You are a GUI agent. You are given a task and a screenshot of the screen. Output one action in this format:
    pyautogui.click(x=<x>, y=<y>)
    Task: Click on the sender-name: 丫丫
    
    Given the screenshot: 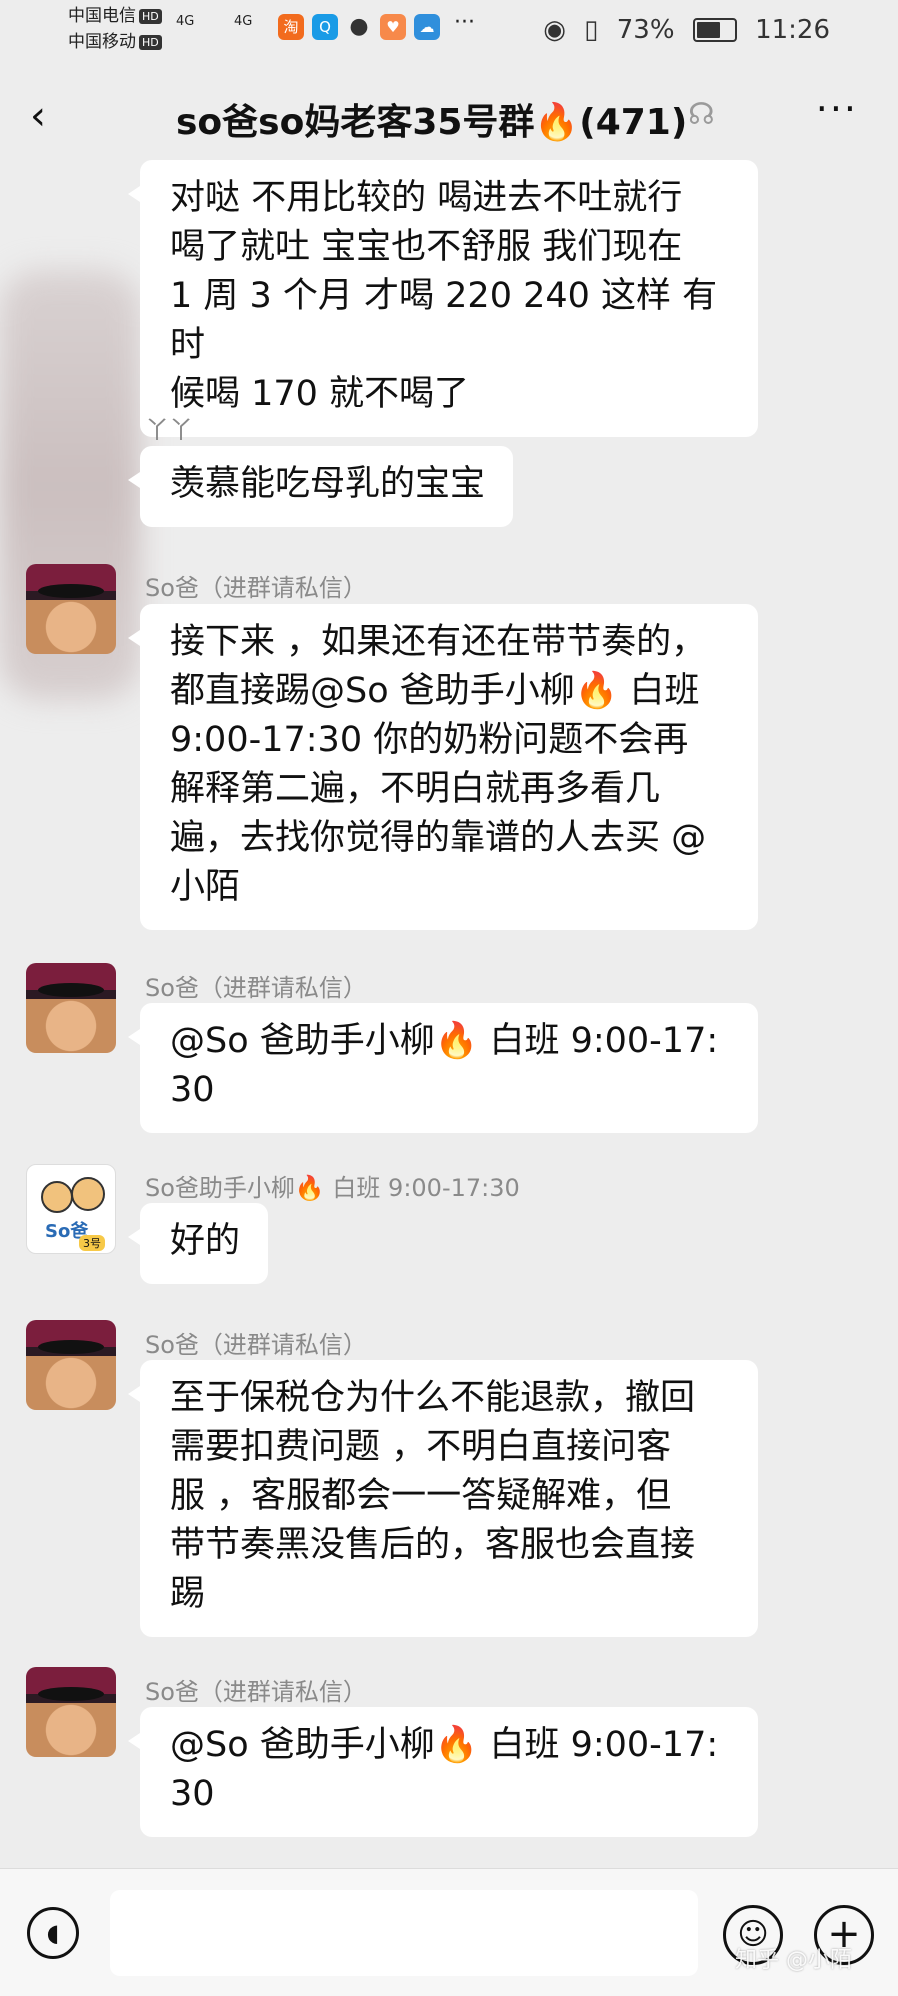 What is the action you would take?
    pyautogui.click(x=169, y=430)
    